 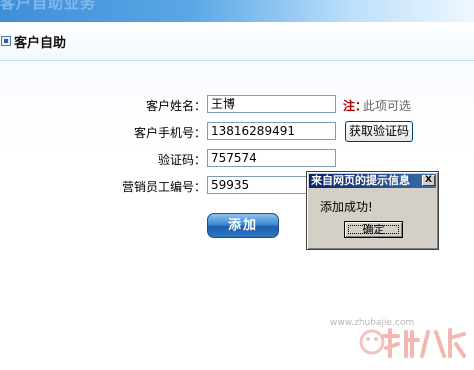 I want to click on note-text: 此项可选, so click(x=387, y=106).